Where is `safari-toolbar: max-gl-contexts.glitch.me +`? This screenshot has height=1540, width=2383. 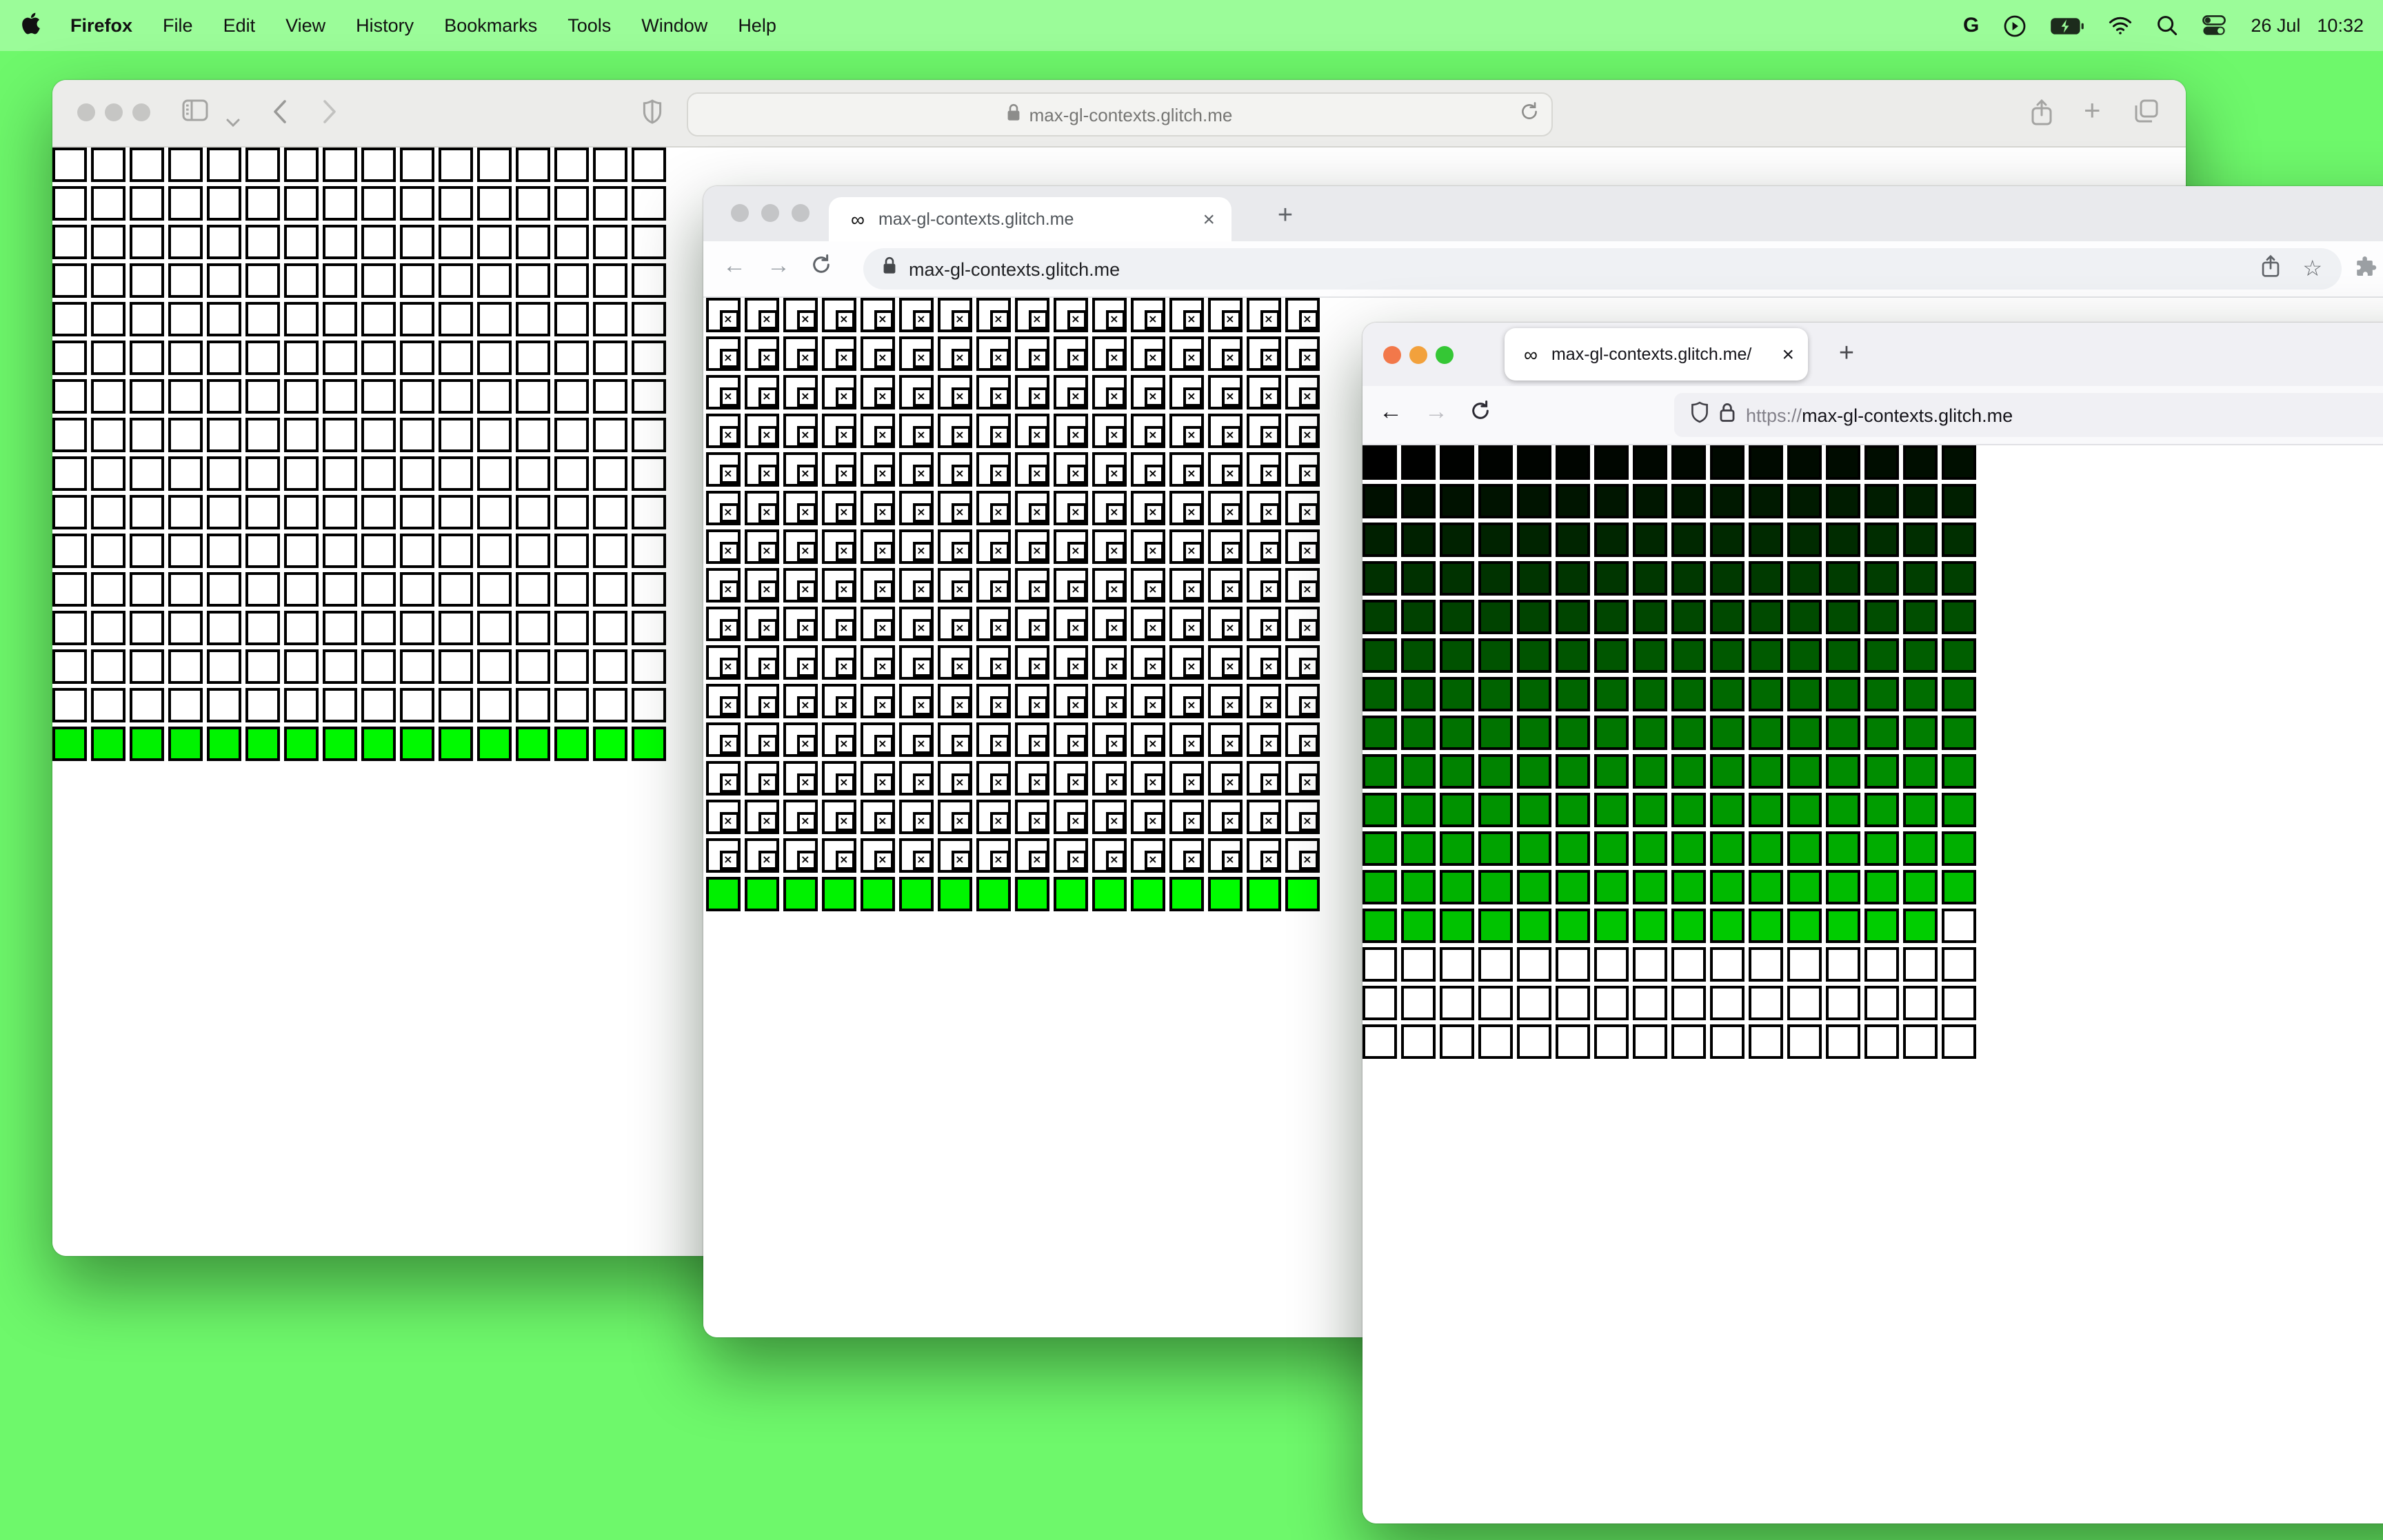
safari-toolbar: max-gl-contexts.glitch.me + is located at coordinates (1119, 114).